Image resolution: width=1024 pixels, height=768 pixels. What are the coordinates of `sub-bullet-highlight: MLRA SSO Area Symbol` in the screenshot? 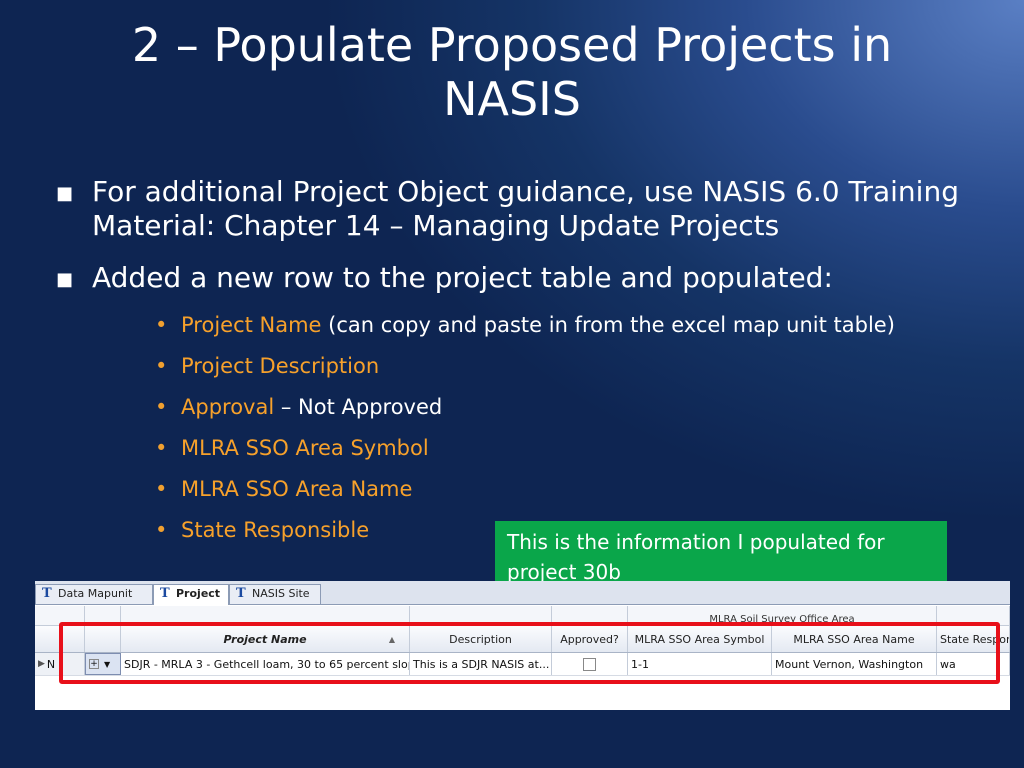 It's located at (305, 448).